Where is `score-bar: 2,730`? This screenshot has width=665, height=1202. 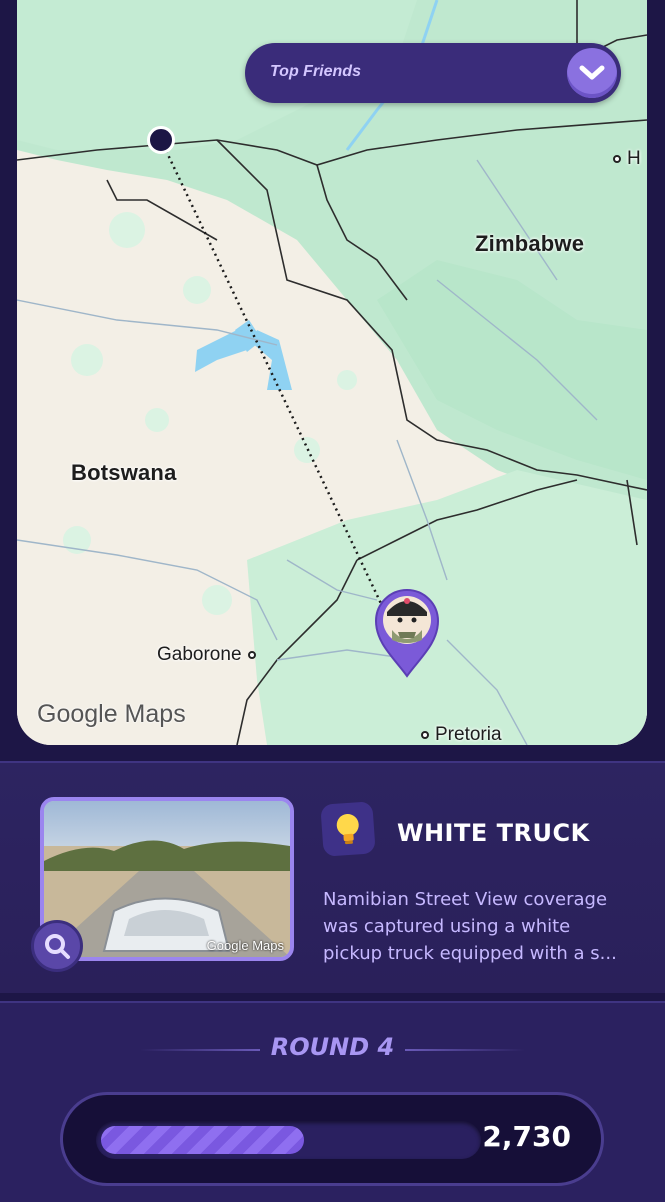
score-bar: 2,730 is located at coordinates (332, 1139).